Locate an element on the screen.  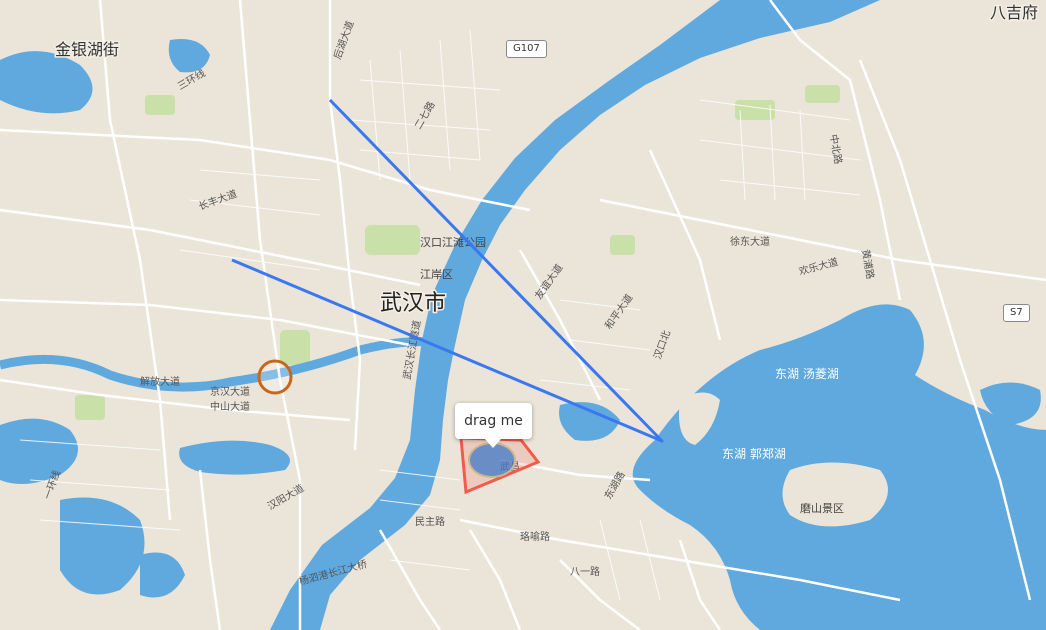
popup-text: drag me is located at coordinates (493, 421).